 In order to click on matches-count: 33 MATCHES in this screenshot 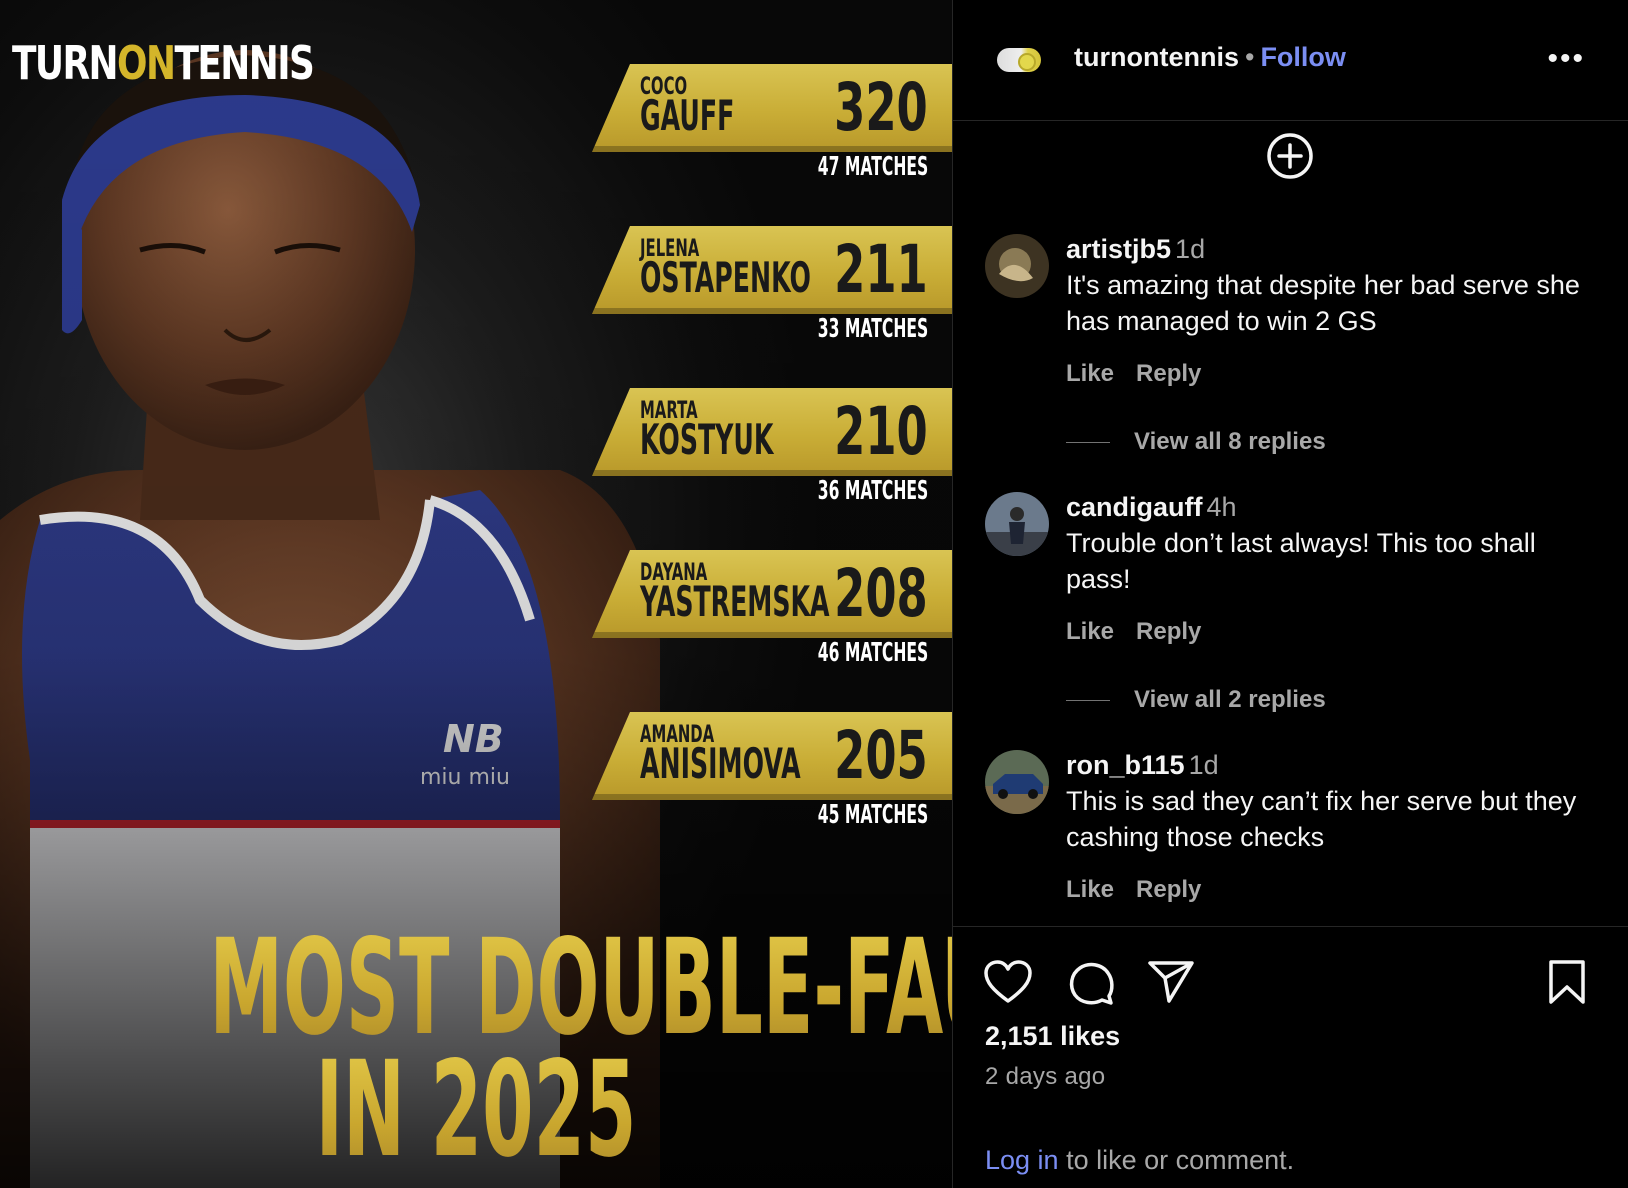, I will do `click(872, 329)`.